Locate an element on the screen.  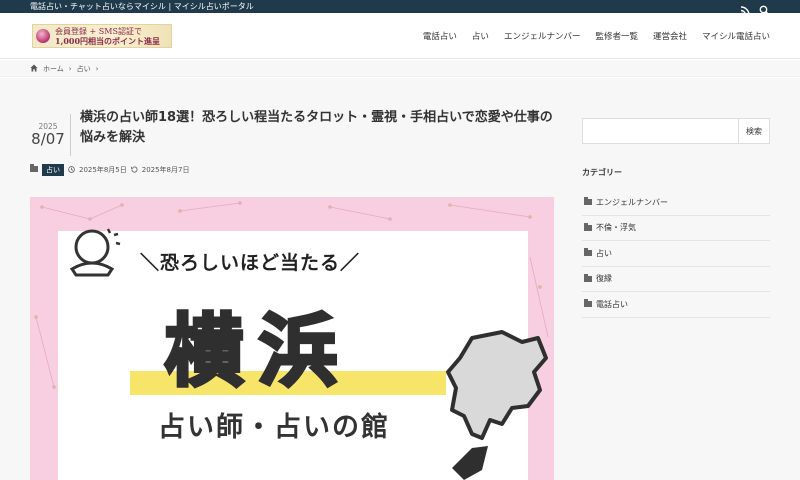
category-badge: 占い is located at coordinates (53, 170).